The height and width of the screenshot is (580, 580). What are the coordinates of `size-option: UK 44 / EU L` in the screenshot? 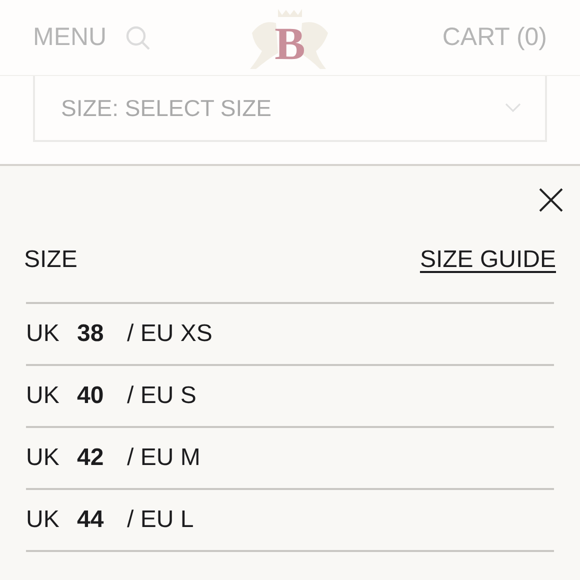 It's located at (290, 521).